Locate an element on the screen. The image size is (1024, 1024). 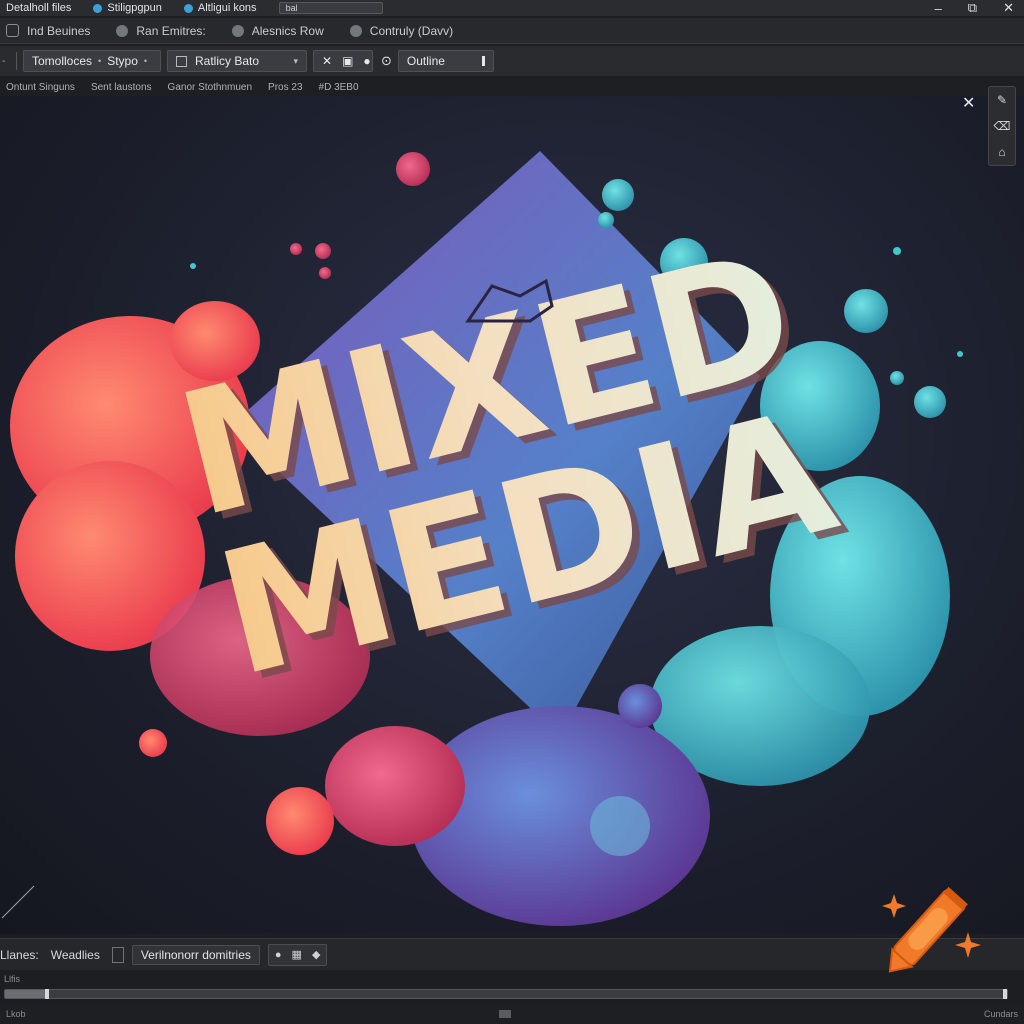
menu-settings-label: Stiligpgpun is located at coordinates (134, 8).